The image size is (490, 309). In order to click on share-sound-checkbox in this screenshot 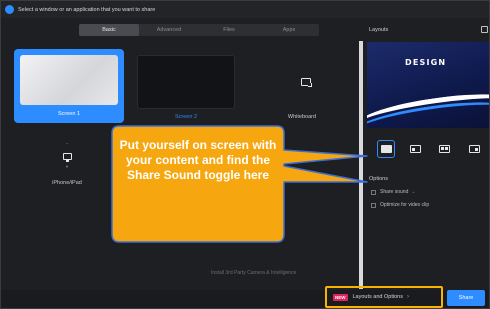, I will do `click(373, 192)`.